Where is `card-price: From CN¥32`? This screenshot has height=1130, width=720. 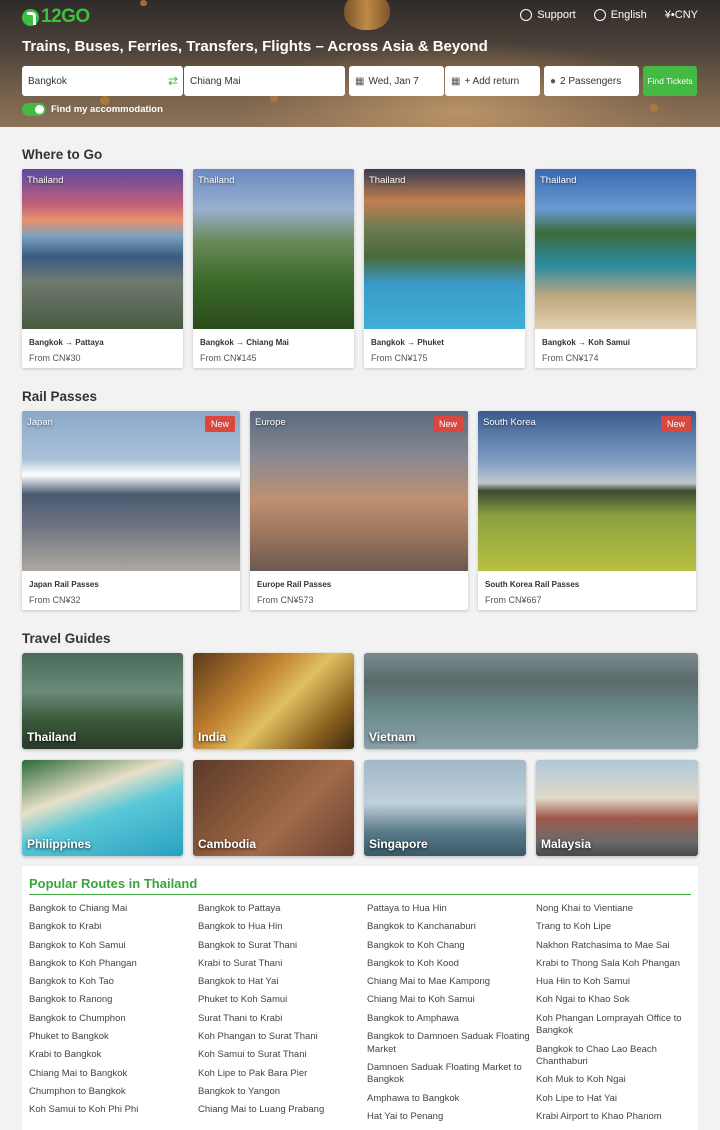
card-price: From CN¥32 is located at coordinates (55, 600).